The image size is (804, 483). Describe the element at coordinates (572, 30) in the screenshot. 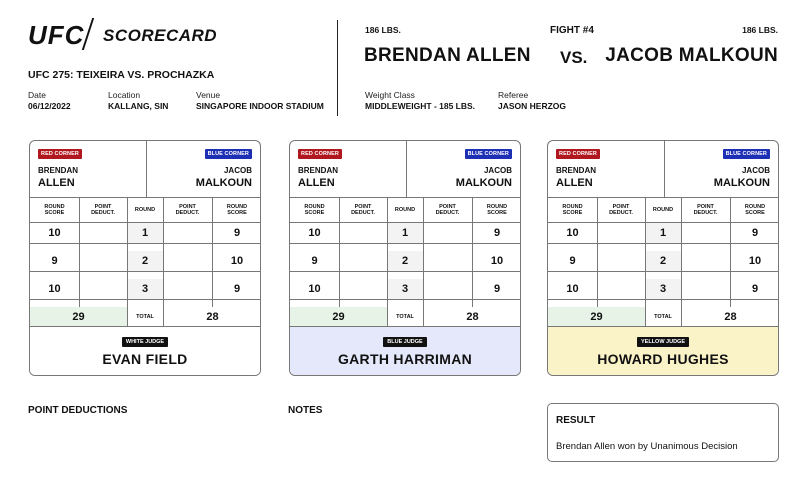

I see `fight-number: FIGHT #4` at that location.